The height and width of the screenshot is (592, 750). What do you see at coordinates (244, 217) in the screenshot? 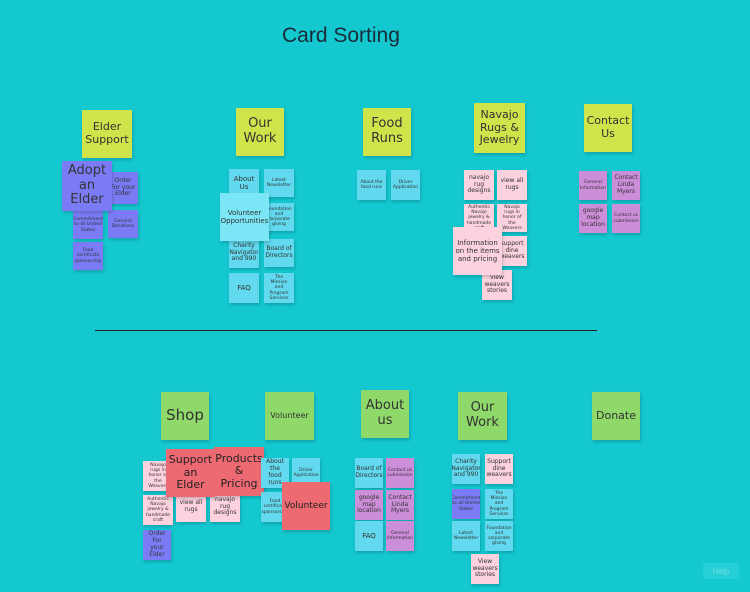
I see `card-volunteer-opportunities: Volunteer Opportunities` at bounding box center [244, 217].